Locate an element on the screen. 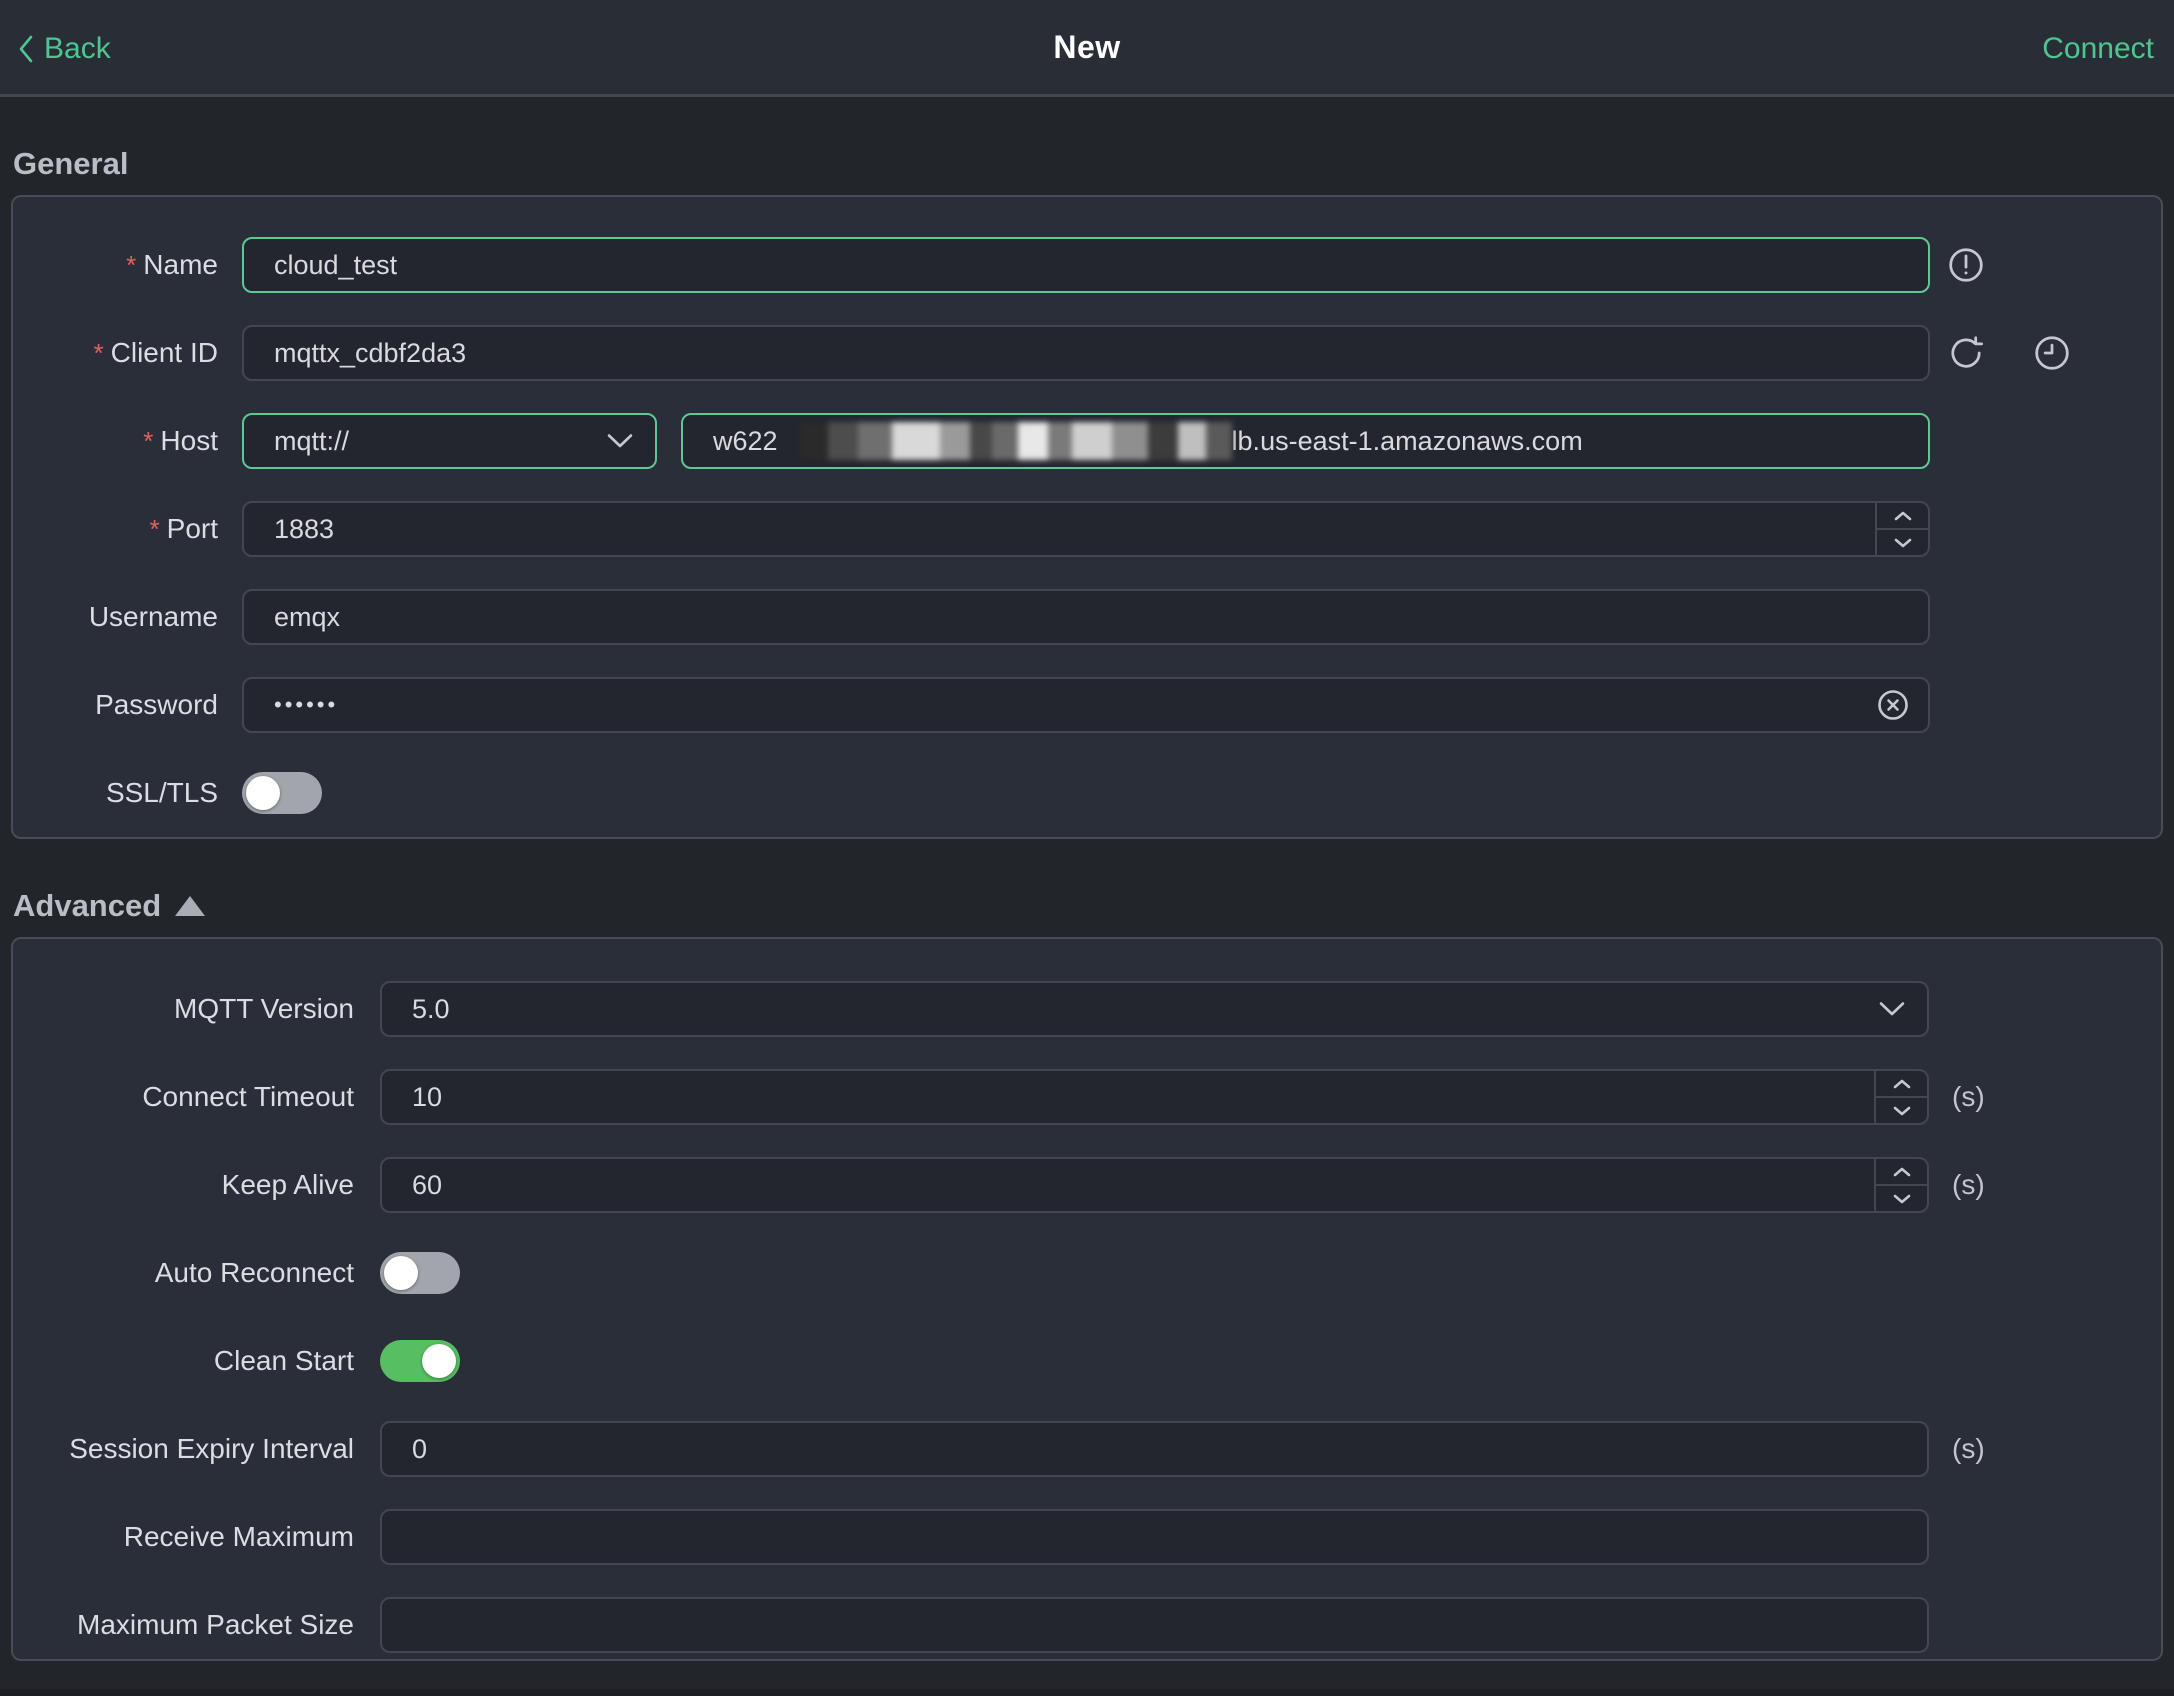 The height and width of the screenshot is (1696, 2174). host-protocol-select: mqtt:// is located at coordinates (449, 441).